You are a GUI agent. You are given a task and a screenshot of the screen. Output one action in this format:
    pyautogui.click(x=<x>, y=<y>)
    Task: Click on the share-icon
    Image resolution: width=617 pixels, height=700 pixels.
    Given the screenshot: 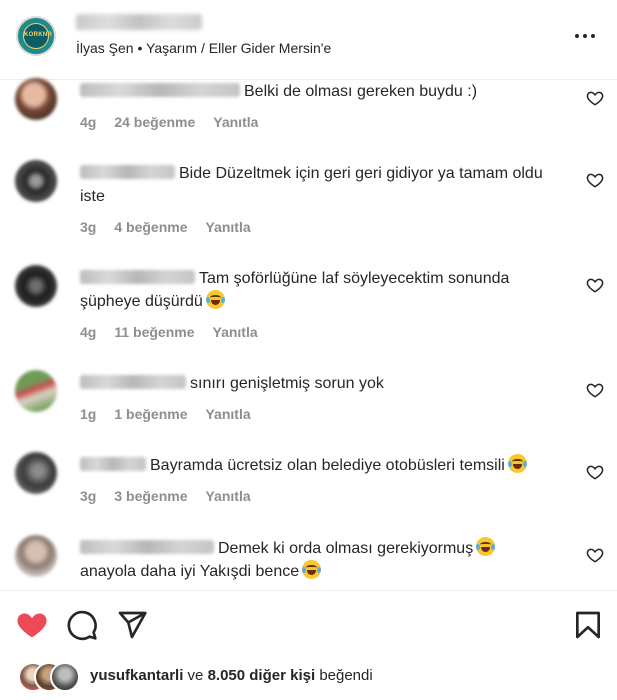 What is the action you would take?
    pyautogui.click(x=132, y=625)
    